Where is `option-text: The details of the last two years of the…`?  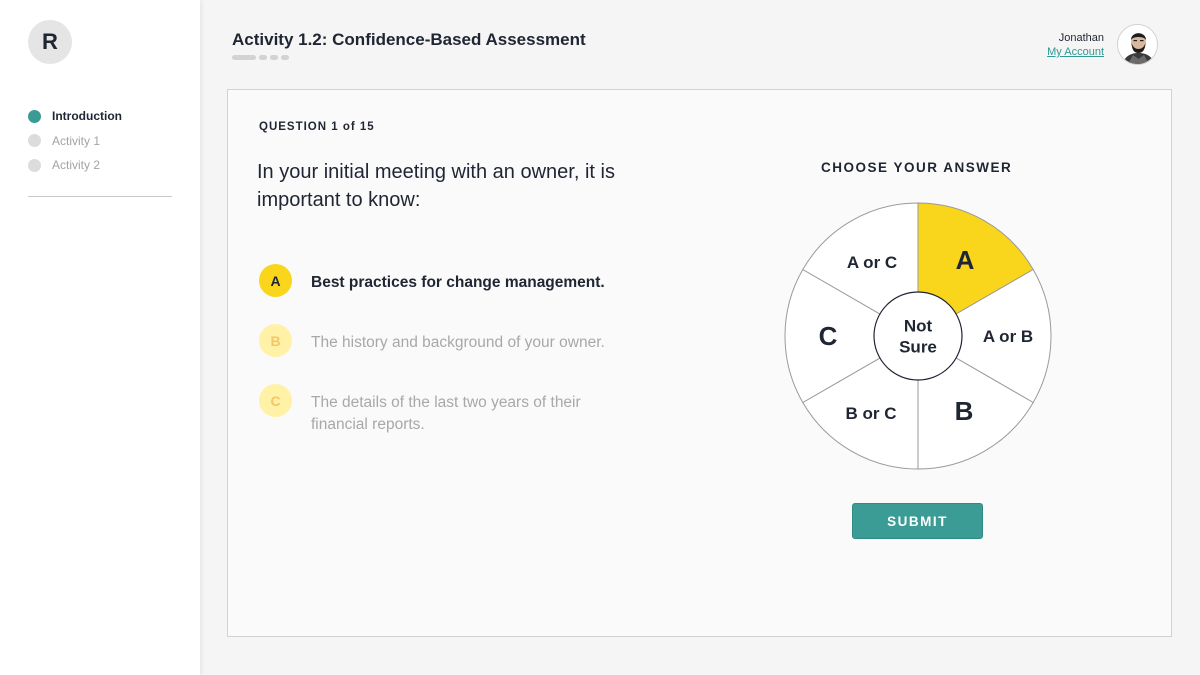
option-text: The details of the last two years of the… is located at coordinates (446, 413).